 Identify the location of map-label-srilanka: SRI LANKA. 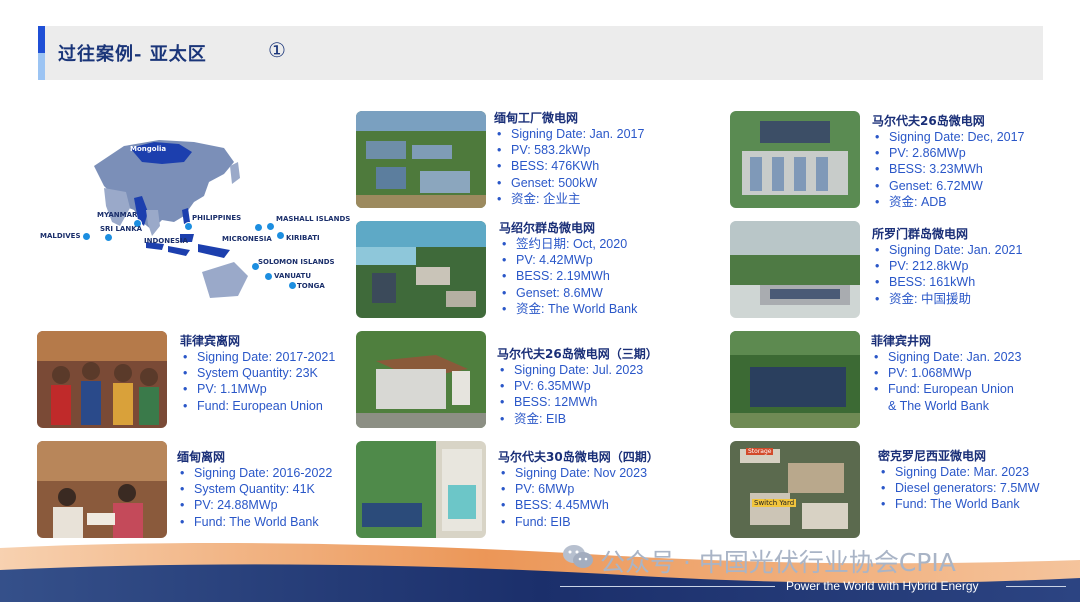
(121, 229).